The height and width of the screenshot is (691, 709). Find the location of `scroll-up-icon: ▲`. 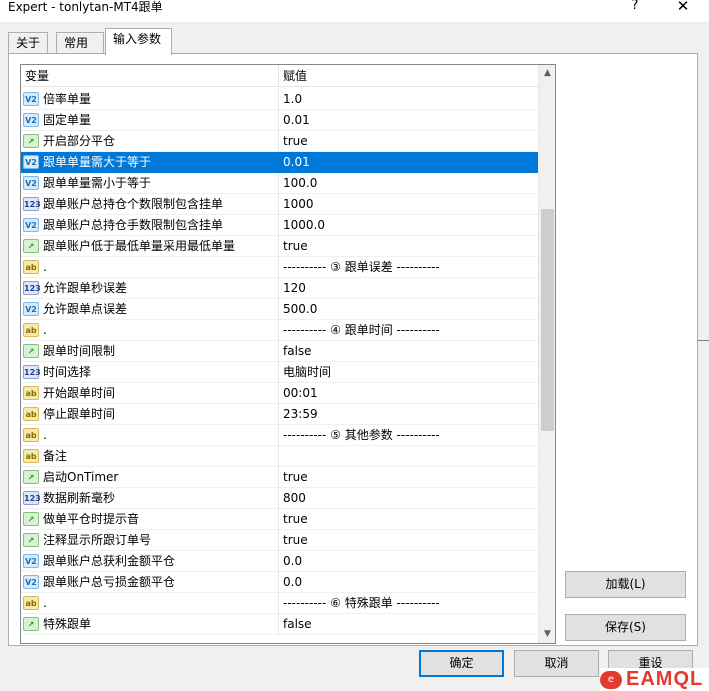

scroll-up-icon: ▲ is located at coordinates (547, 73).